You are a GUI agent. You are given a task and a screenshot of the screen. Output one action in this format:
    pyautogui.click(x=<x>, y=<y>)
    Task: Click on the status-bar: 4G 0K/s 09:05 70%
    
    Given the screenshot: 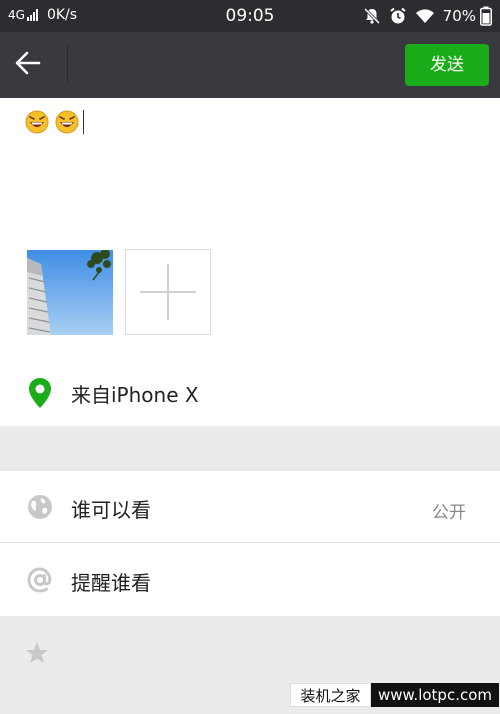 What is the action you would take?
    pyautogui.click(x=250, y=16)
    